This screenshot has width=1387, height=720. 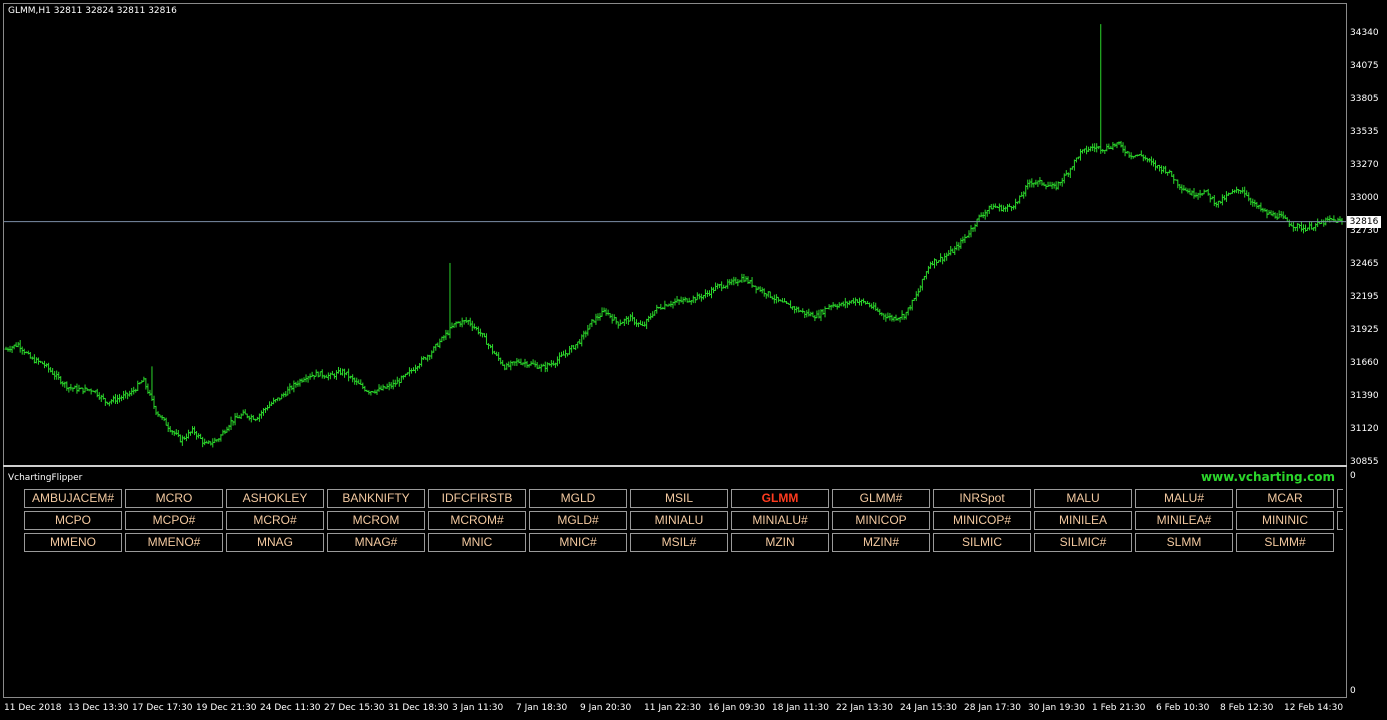 What do you see at coordinates (928, 708) in the screenshot?
I see `x-tick-label: 24 Jan 15:30` at bounding box center [928, 708].